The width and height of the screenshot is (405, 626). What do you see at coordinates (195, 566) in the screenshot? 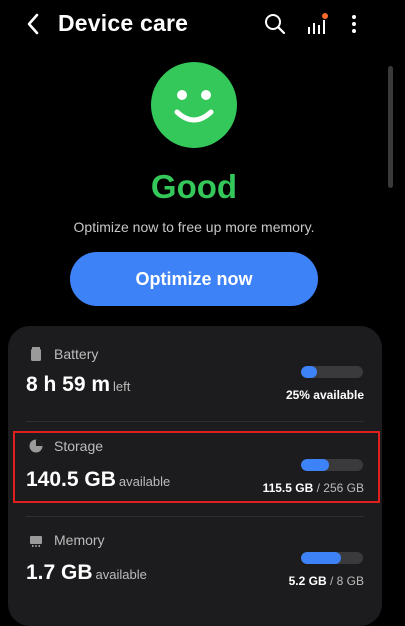
I see `memory-row: Memory 1.7 GB available 5.2 GB / 8 GB` at bounding box center [195, 566].